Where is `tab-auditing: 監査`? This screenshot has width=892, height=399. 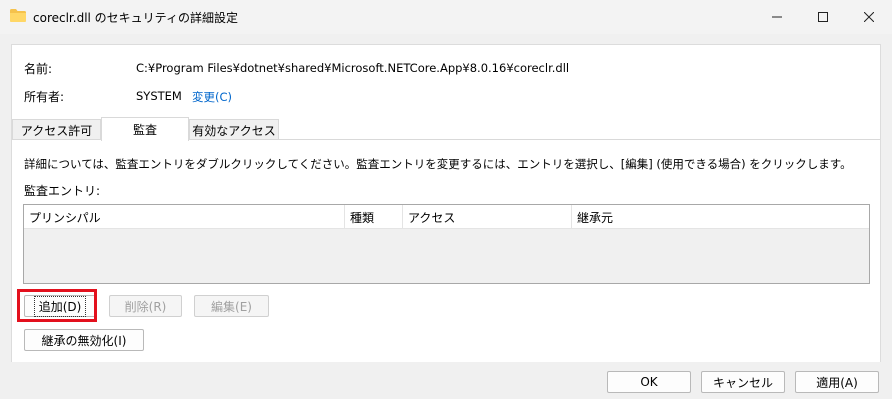
tab-auditing: 監査 is located at coordinates (145, 129).